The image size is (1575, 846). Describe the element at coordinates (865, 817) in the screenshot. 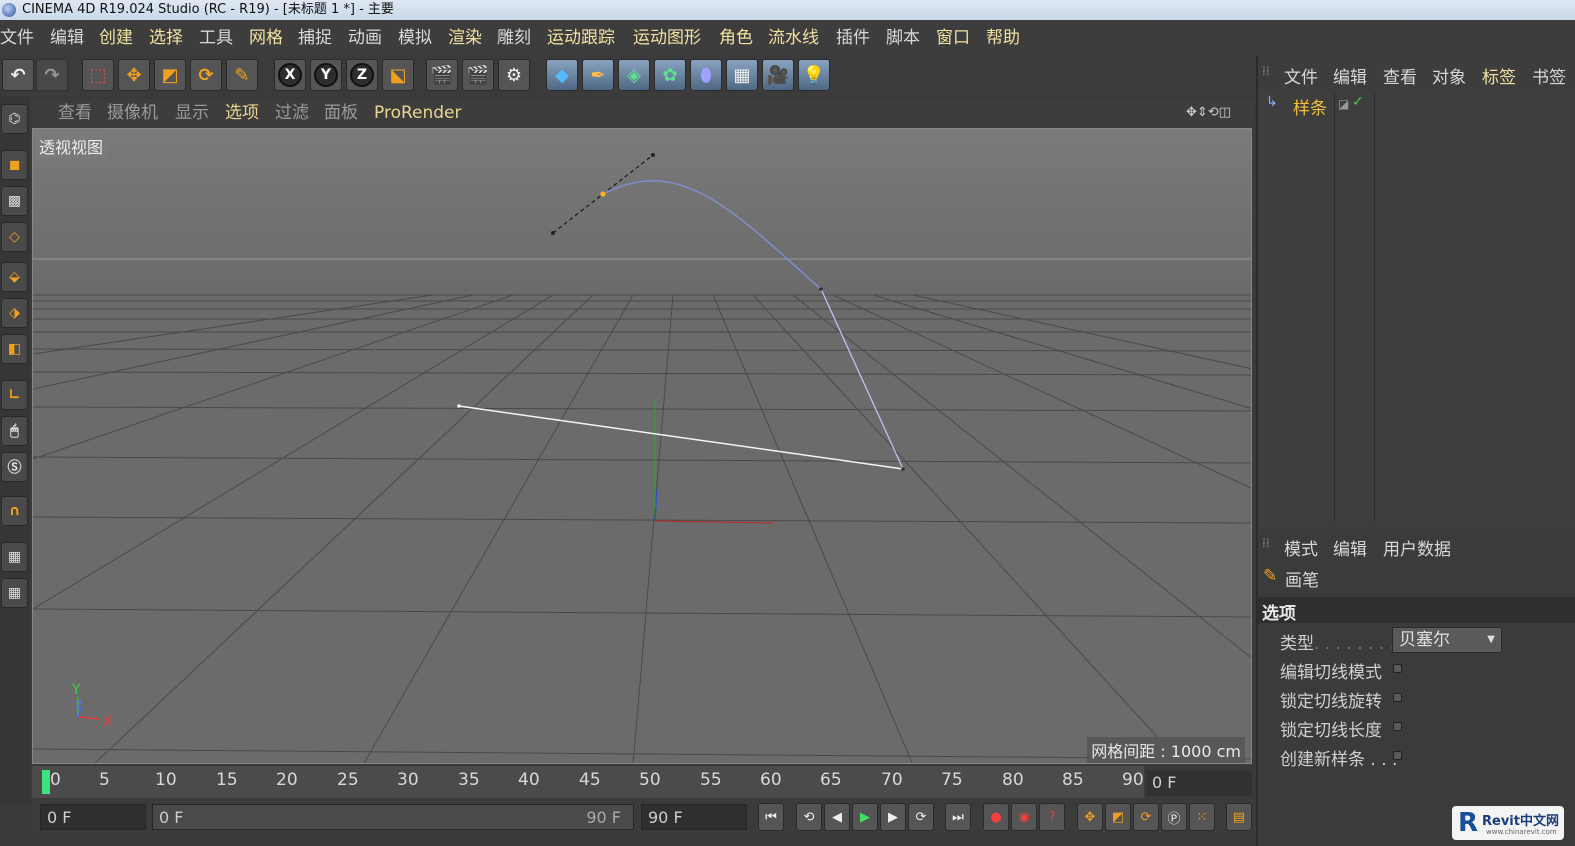

I see `play-button: ▶` at that location.